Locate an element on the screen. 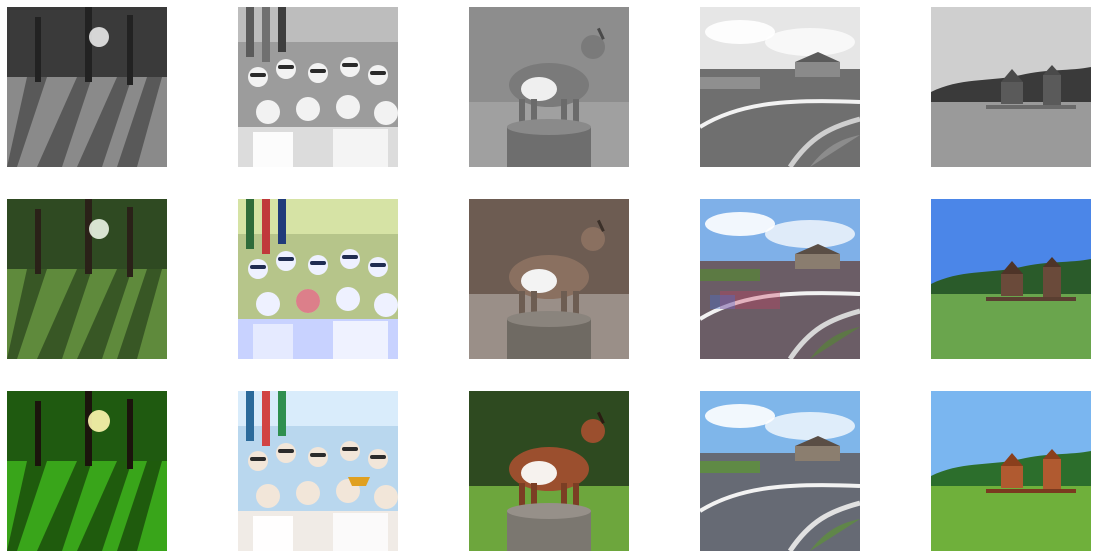  forest-reference-svg is located at coordinates (87, 471).